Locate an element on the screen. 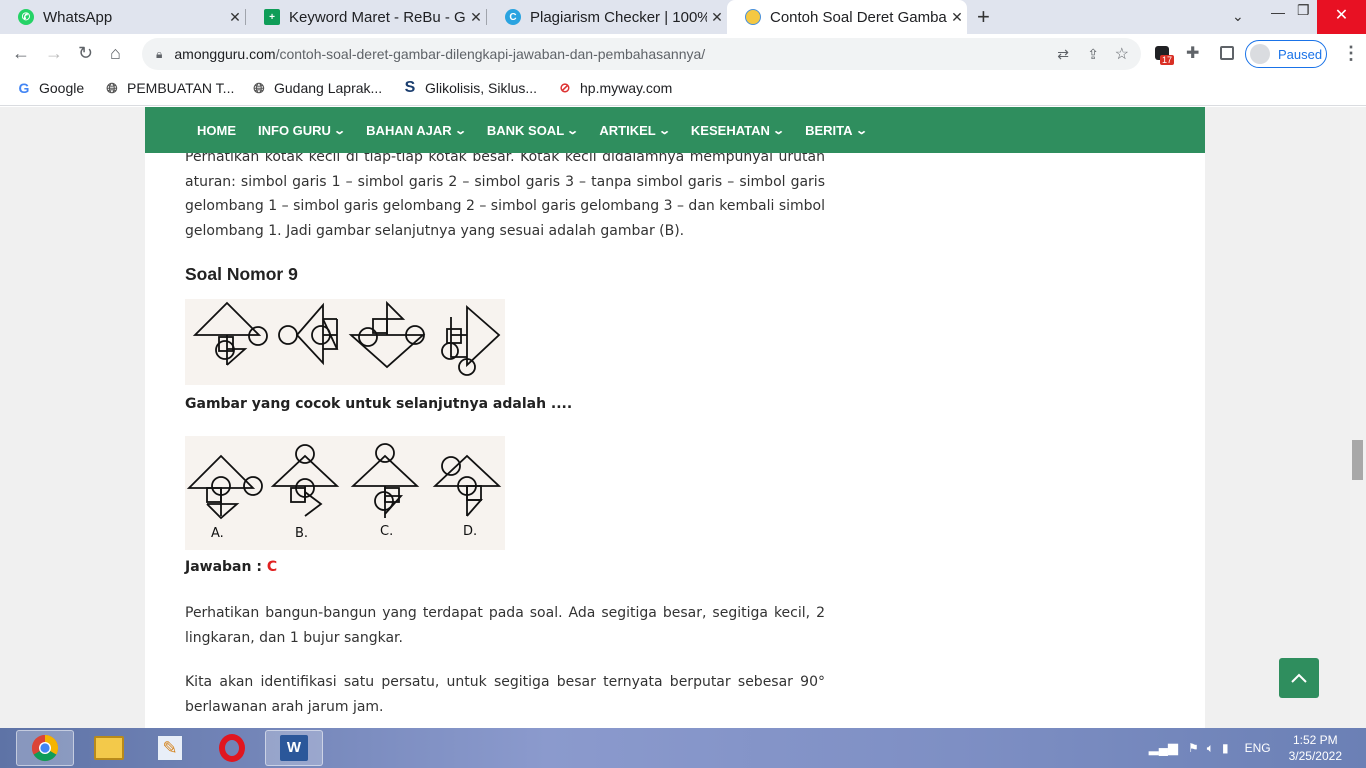  google-icon: G is located at coordinates (24, 88).